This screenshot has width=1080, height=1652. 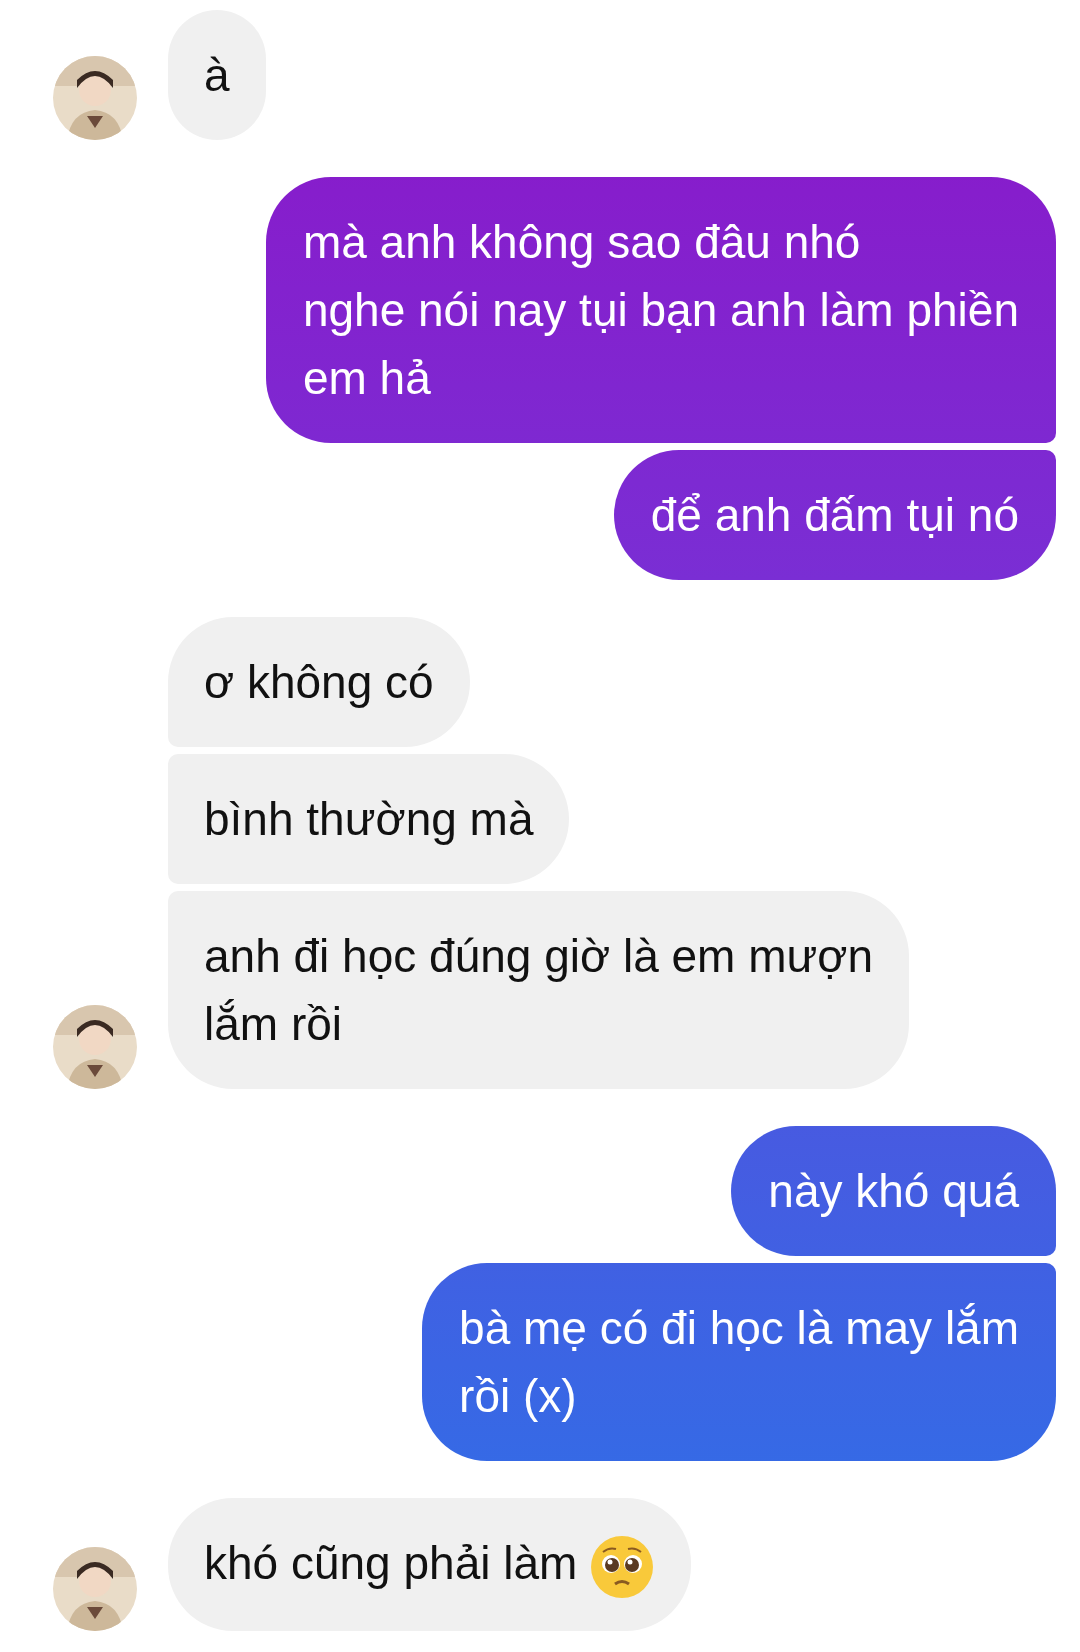 What do you see at coordinates (319, 682) in the screenshot?
I see `message-bubble: ơ không có` at bounding box center [319, 682].